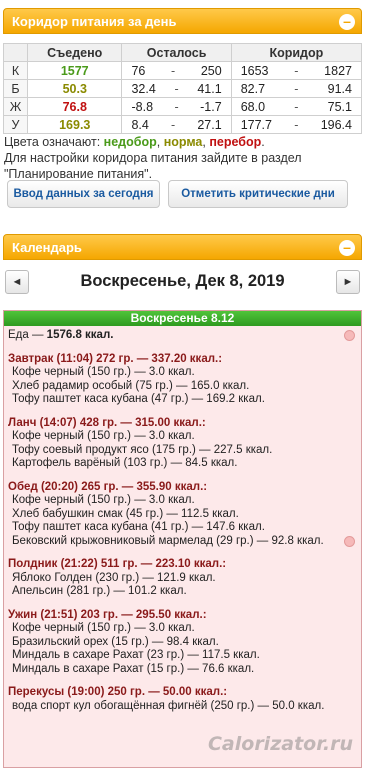 Image resolution: width=369 pixels, height=768 pixels. What do you see at coordinates (209, 124) in the screenshot?
I see `left-to: 27.1` at bounding box center [209, 124].